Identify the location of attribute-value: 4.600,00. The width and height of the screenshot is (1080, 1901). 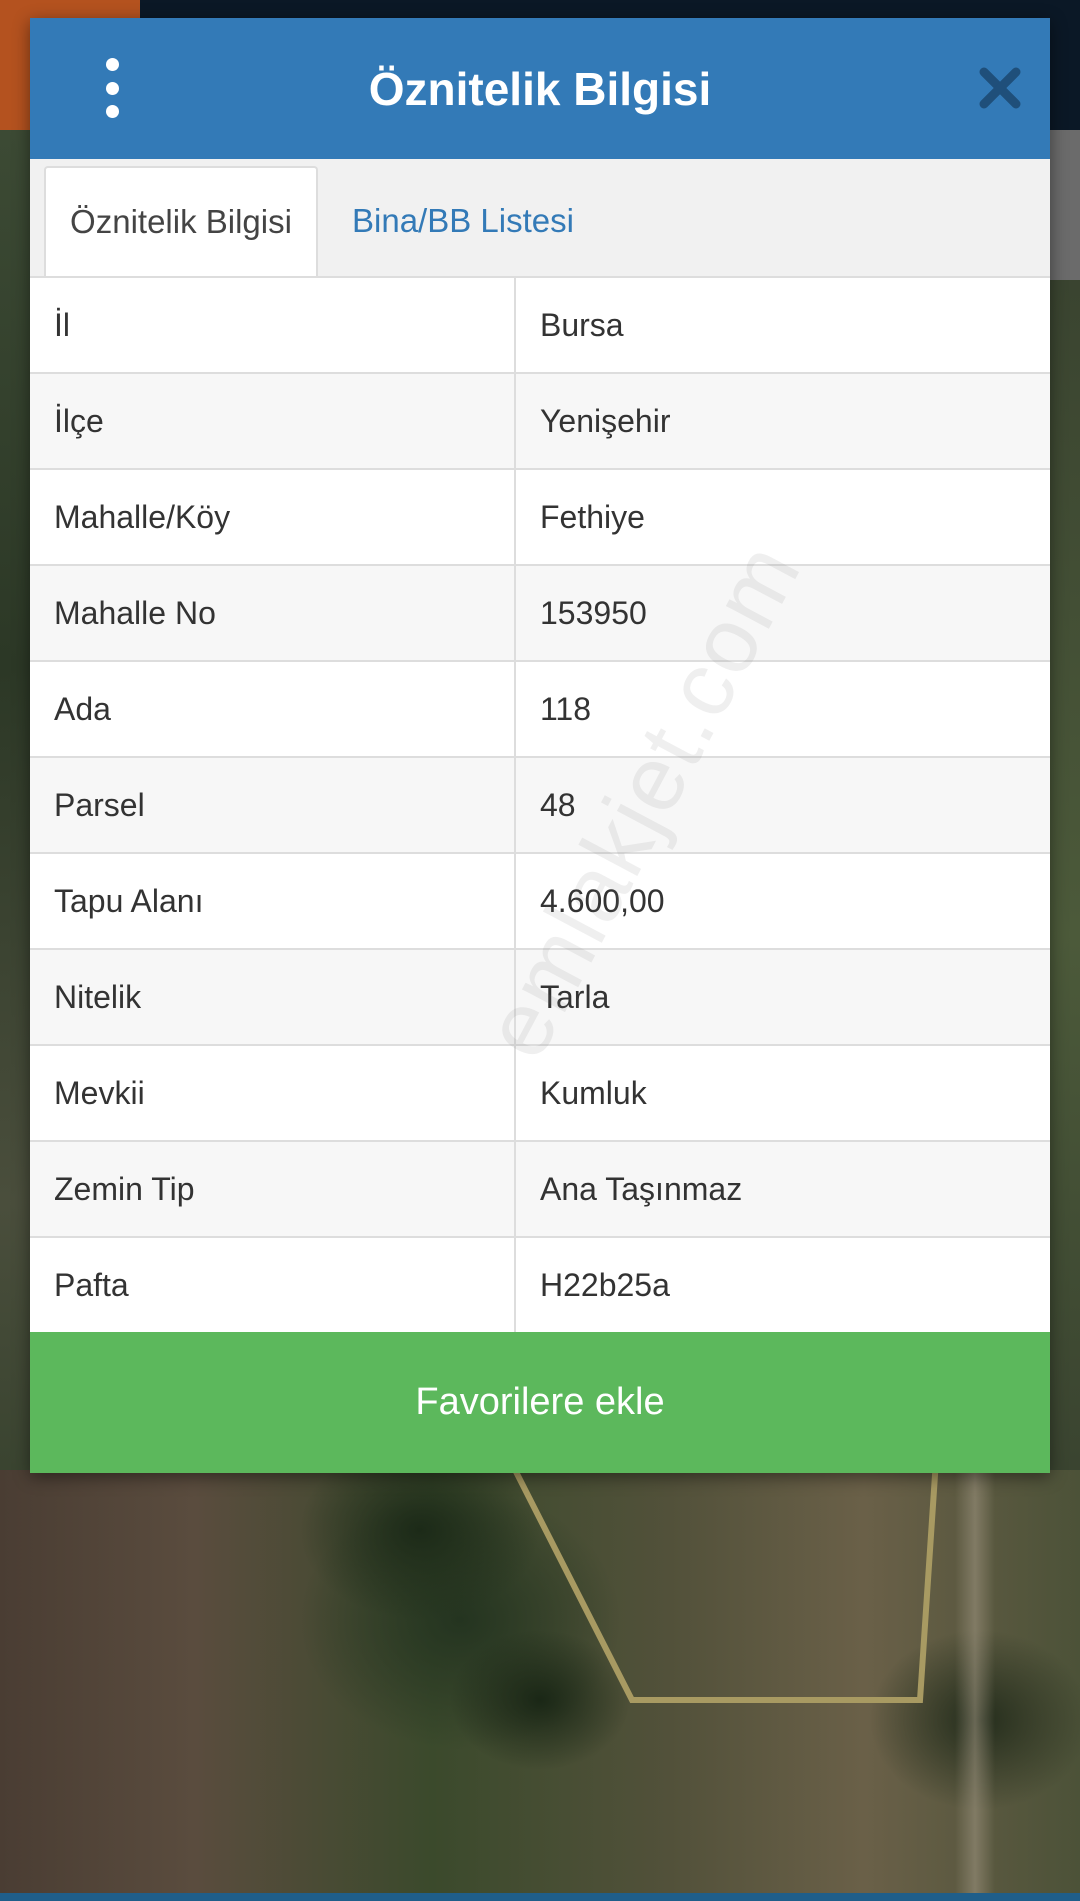
(782, 901).